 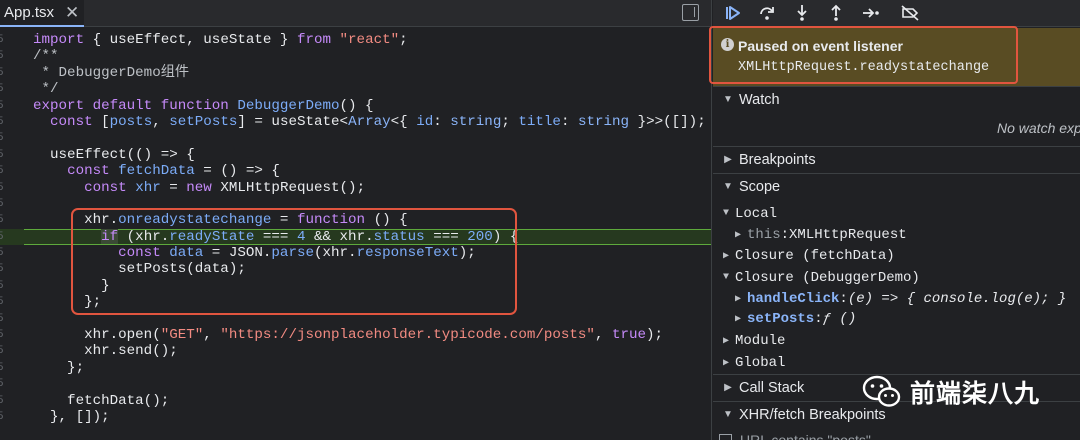 I want to click on scope-closure-debuggerdemo: ▼ Closure (DebuggerDemo), so click(x=896, y=277).